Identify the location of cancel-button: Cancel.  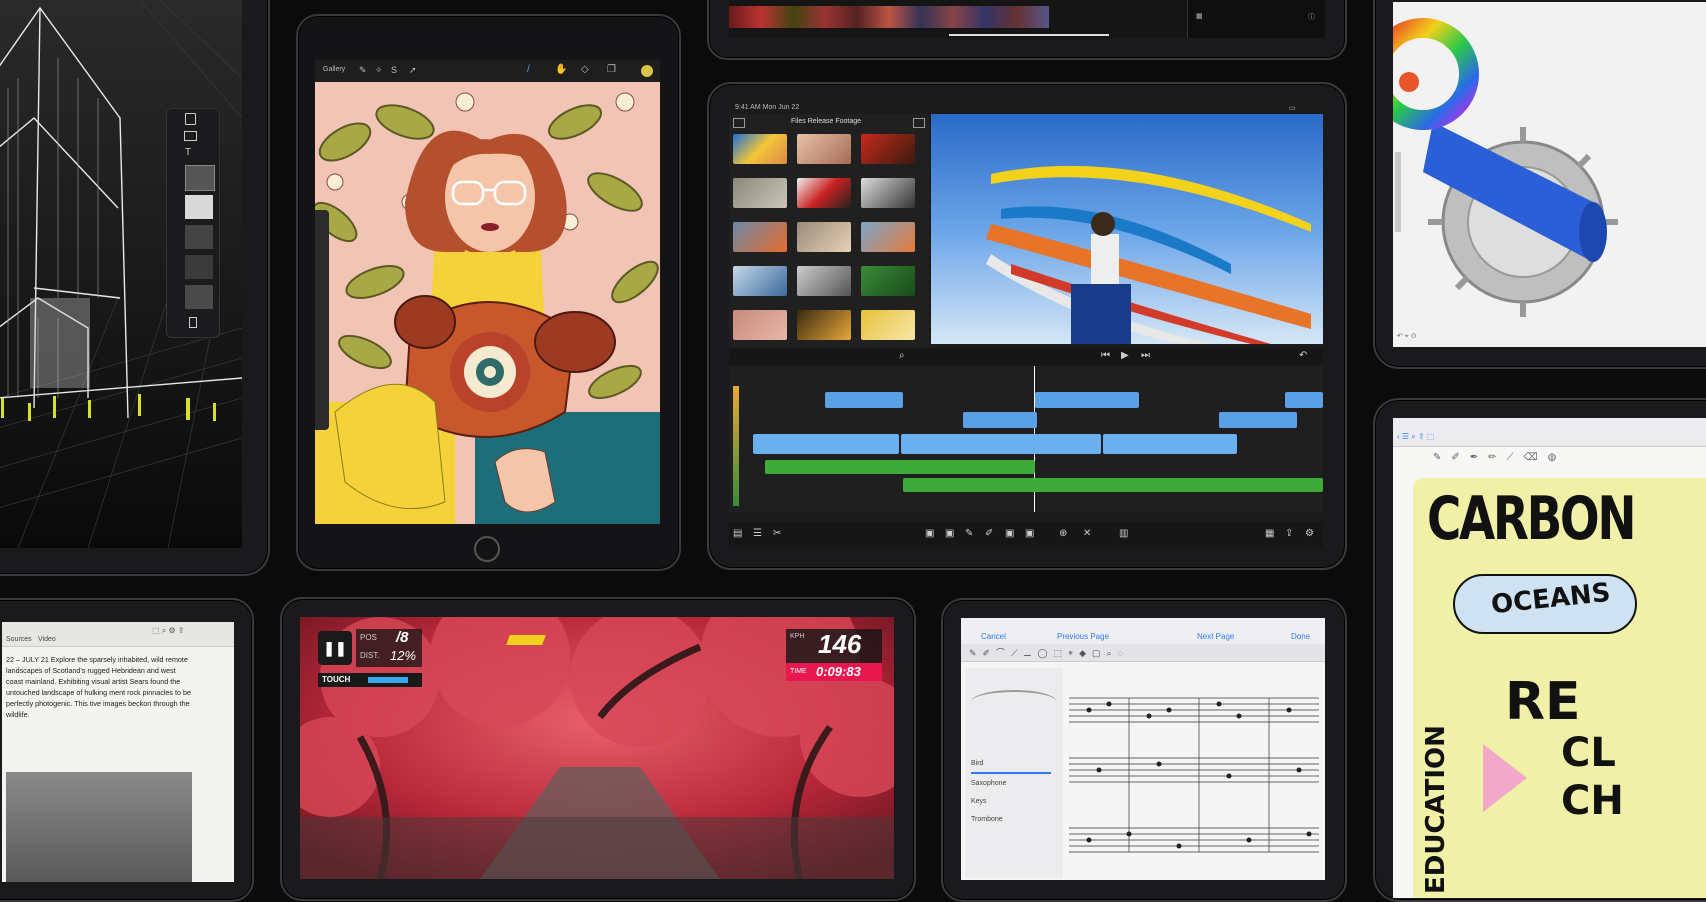
(993, 636).